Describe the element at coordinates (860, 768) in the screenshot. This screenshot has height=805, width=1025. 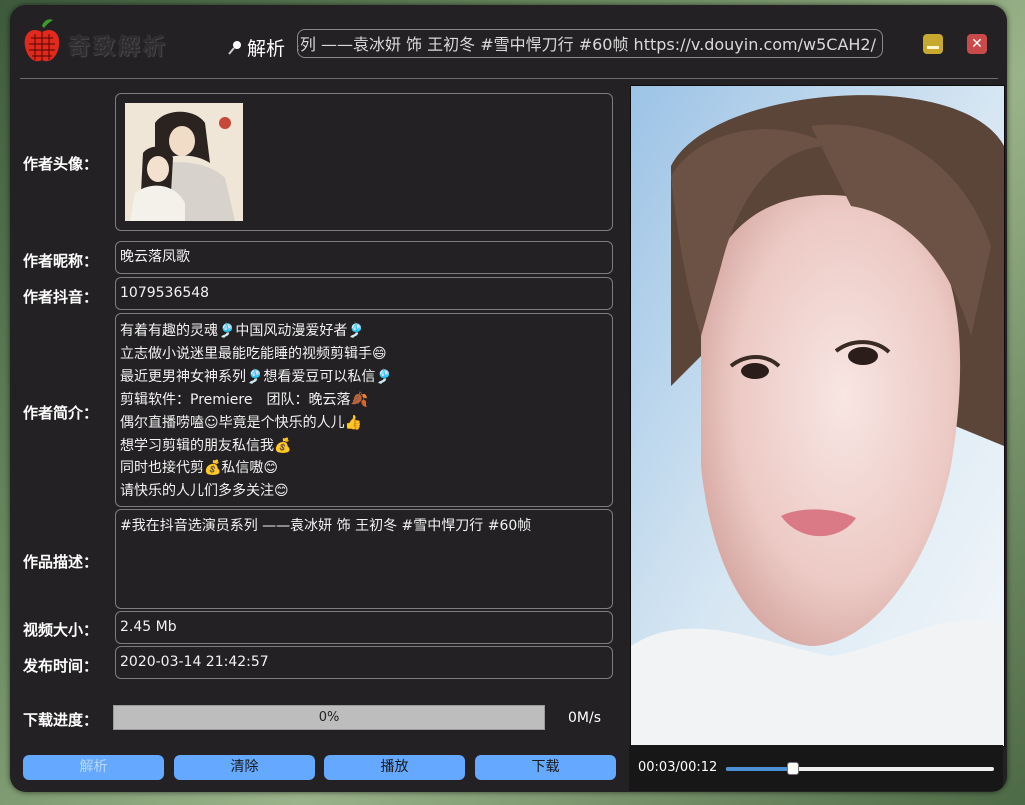
I see `seek-slider` at that location.